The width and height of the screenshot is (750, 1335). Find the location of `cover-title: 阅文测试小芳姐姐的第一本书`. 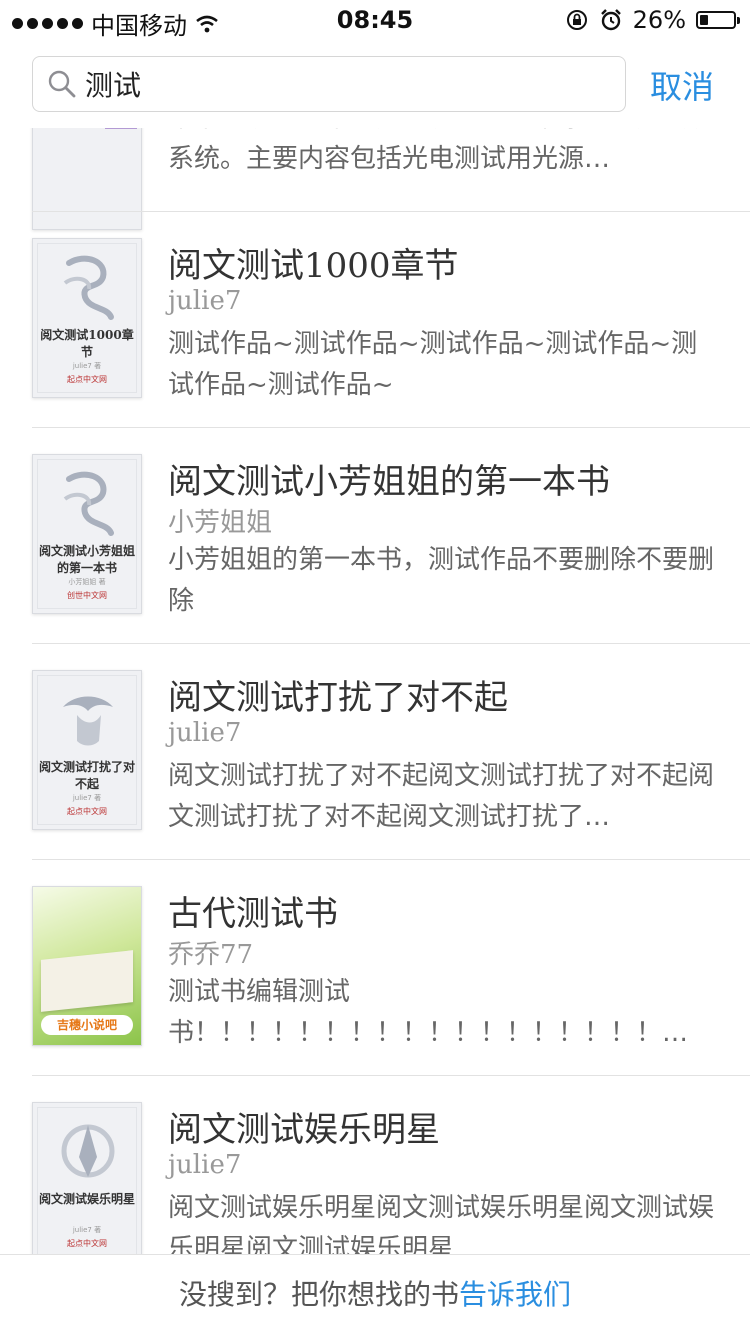

cover-title: 阅文测试小芳姐姐的第一本书 is located at coordinates (87, 559).